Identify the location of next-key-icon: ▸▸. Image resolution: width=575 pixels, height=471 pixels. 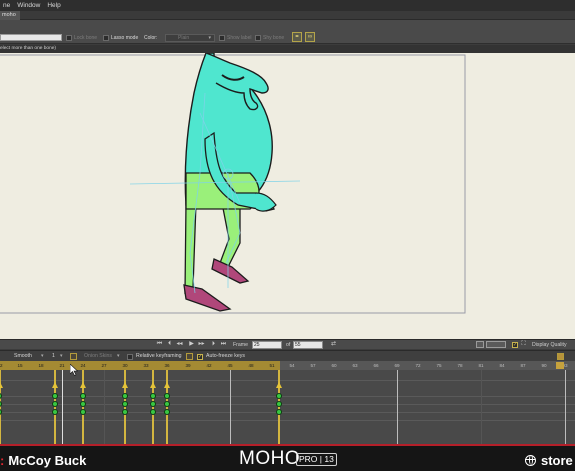
(201, 344).